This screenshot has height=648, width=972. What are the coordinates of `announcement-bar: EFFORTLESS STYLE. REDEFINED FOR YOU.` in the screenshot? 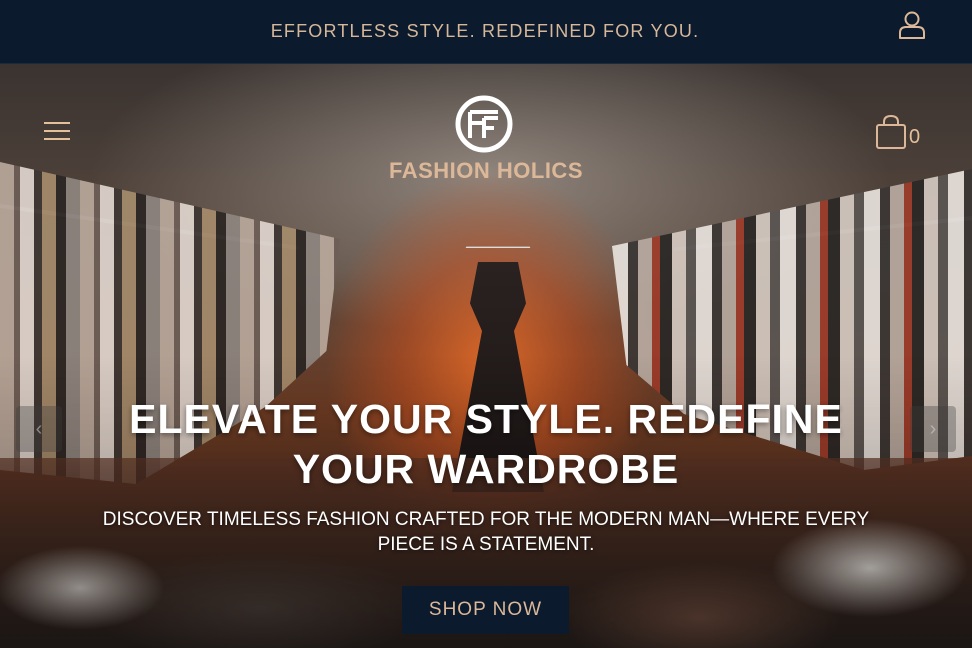 It's located at (486, 32).